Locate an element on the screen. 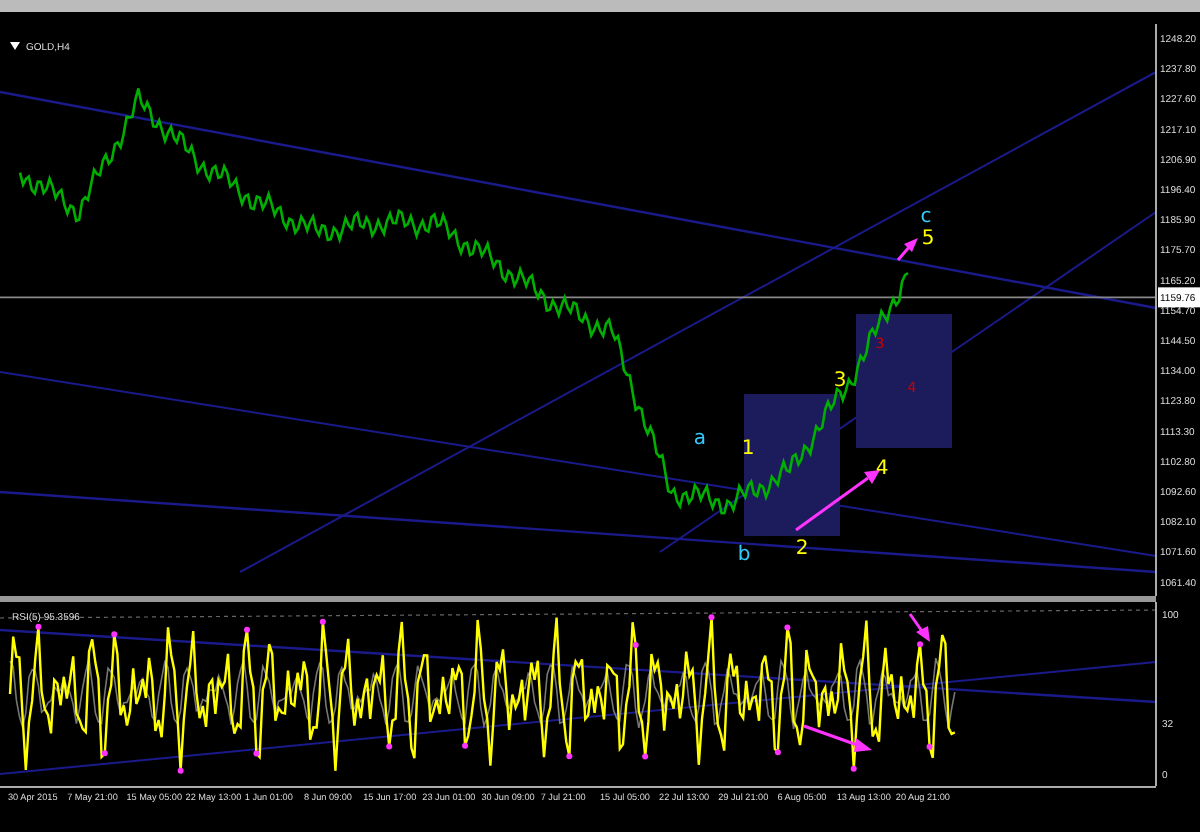 The image size is (1200, 832). wave-label: 3 is located at coordinates (840, 381).